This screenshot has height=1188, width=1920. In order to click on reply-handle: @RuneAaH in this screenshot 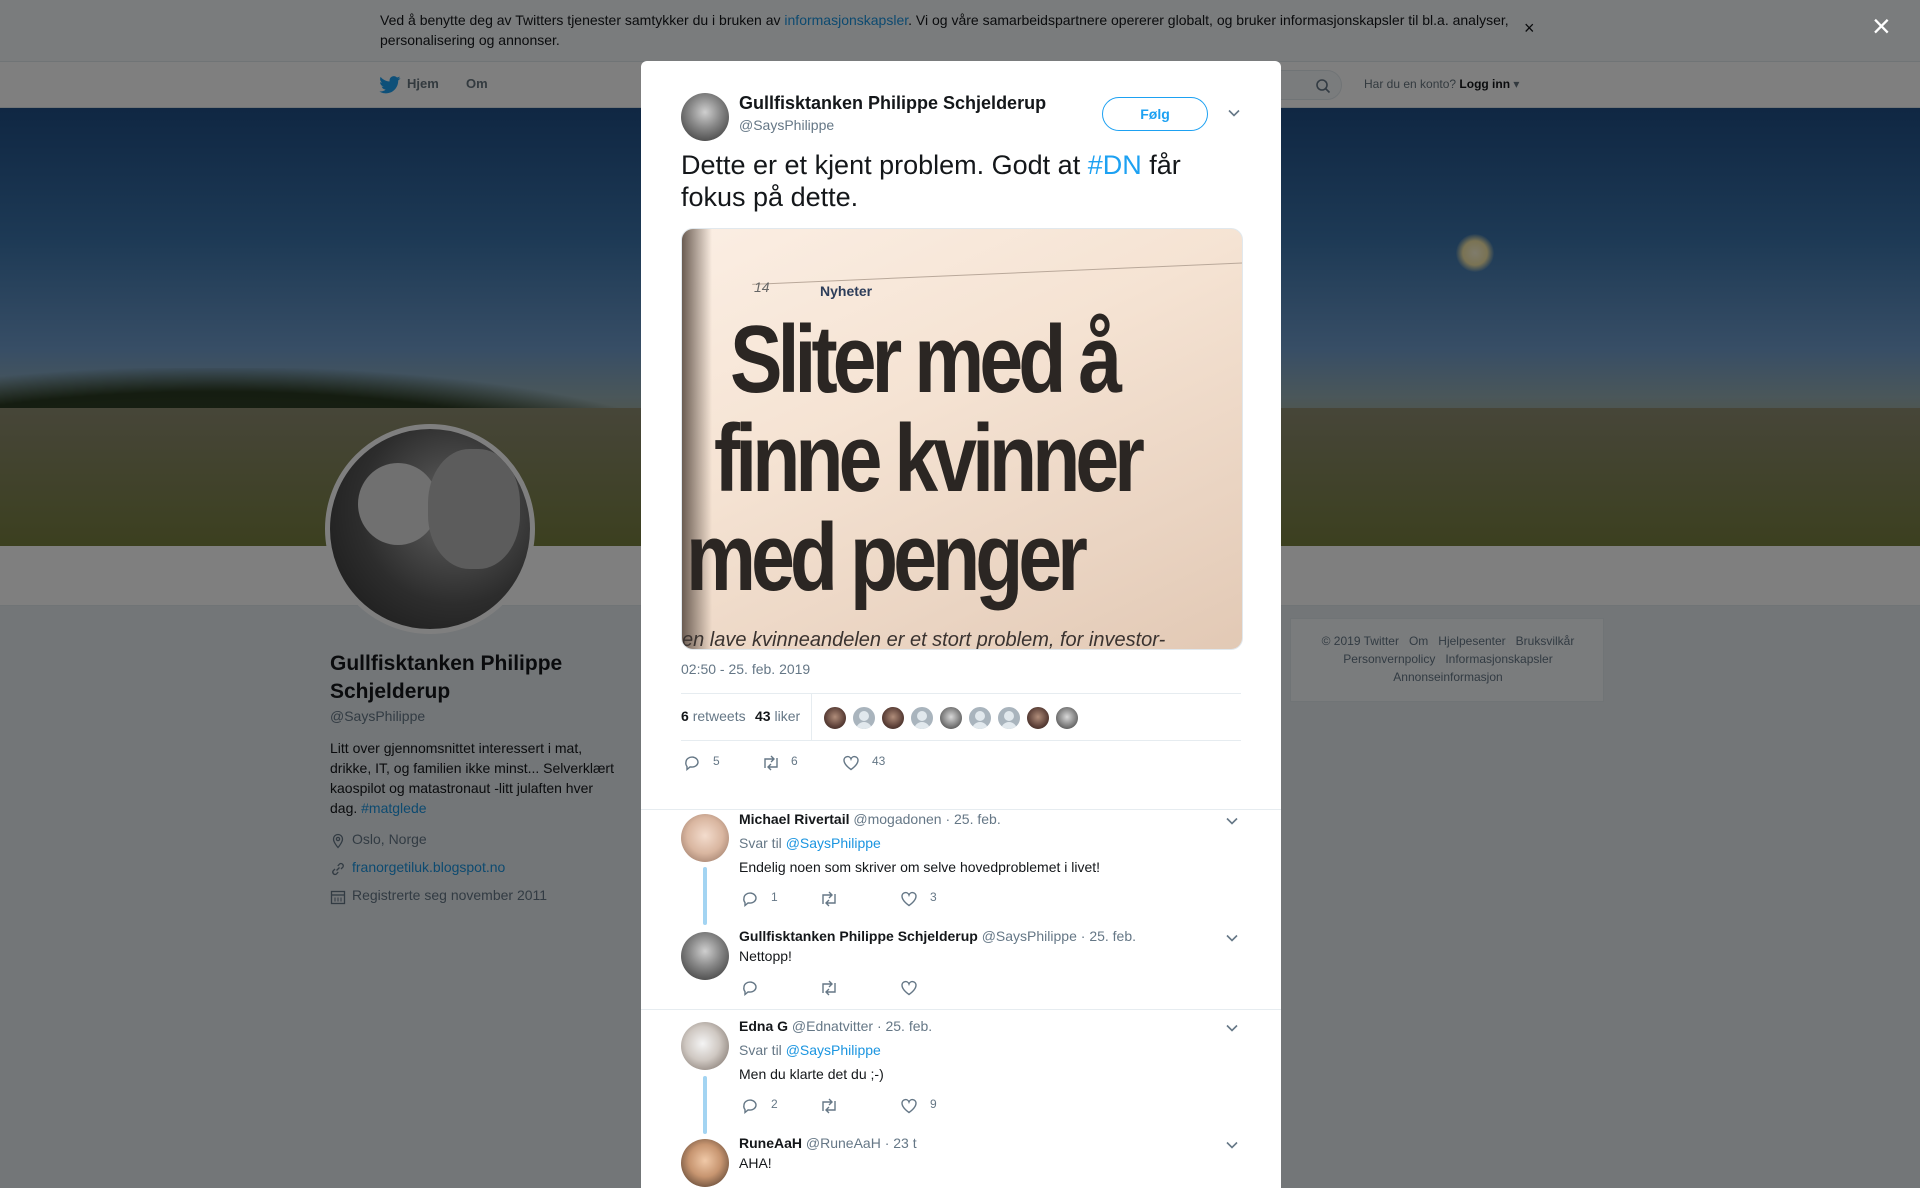, I will do `click(843, 1143)`.